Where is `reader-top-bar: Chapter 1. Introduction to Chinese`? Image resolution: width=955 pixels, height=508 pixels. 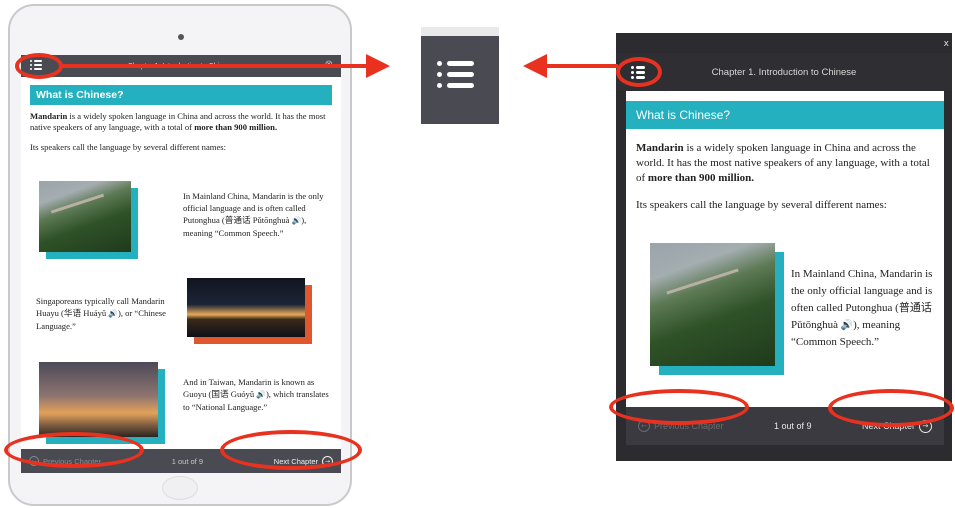
reader-top-bar: Chapter 1. Introduction to Chinese is located at coordinates (784, 72).